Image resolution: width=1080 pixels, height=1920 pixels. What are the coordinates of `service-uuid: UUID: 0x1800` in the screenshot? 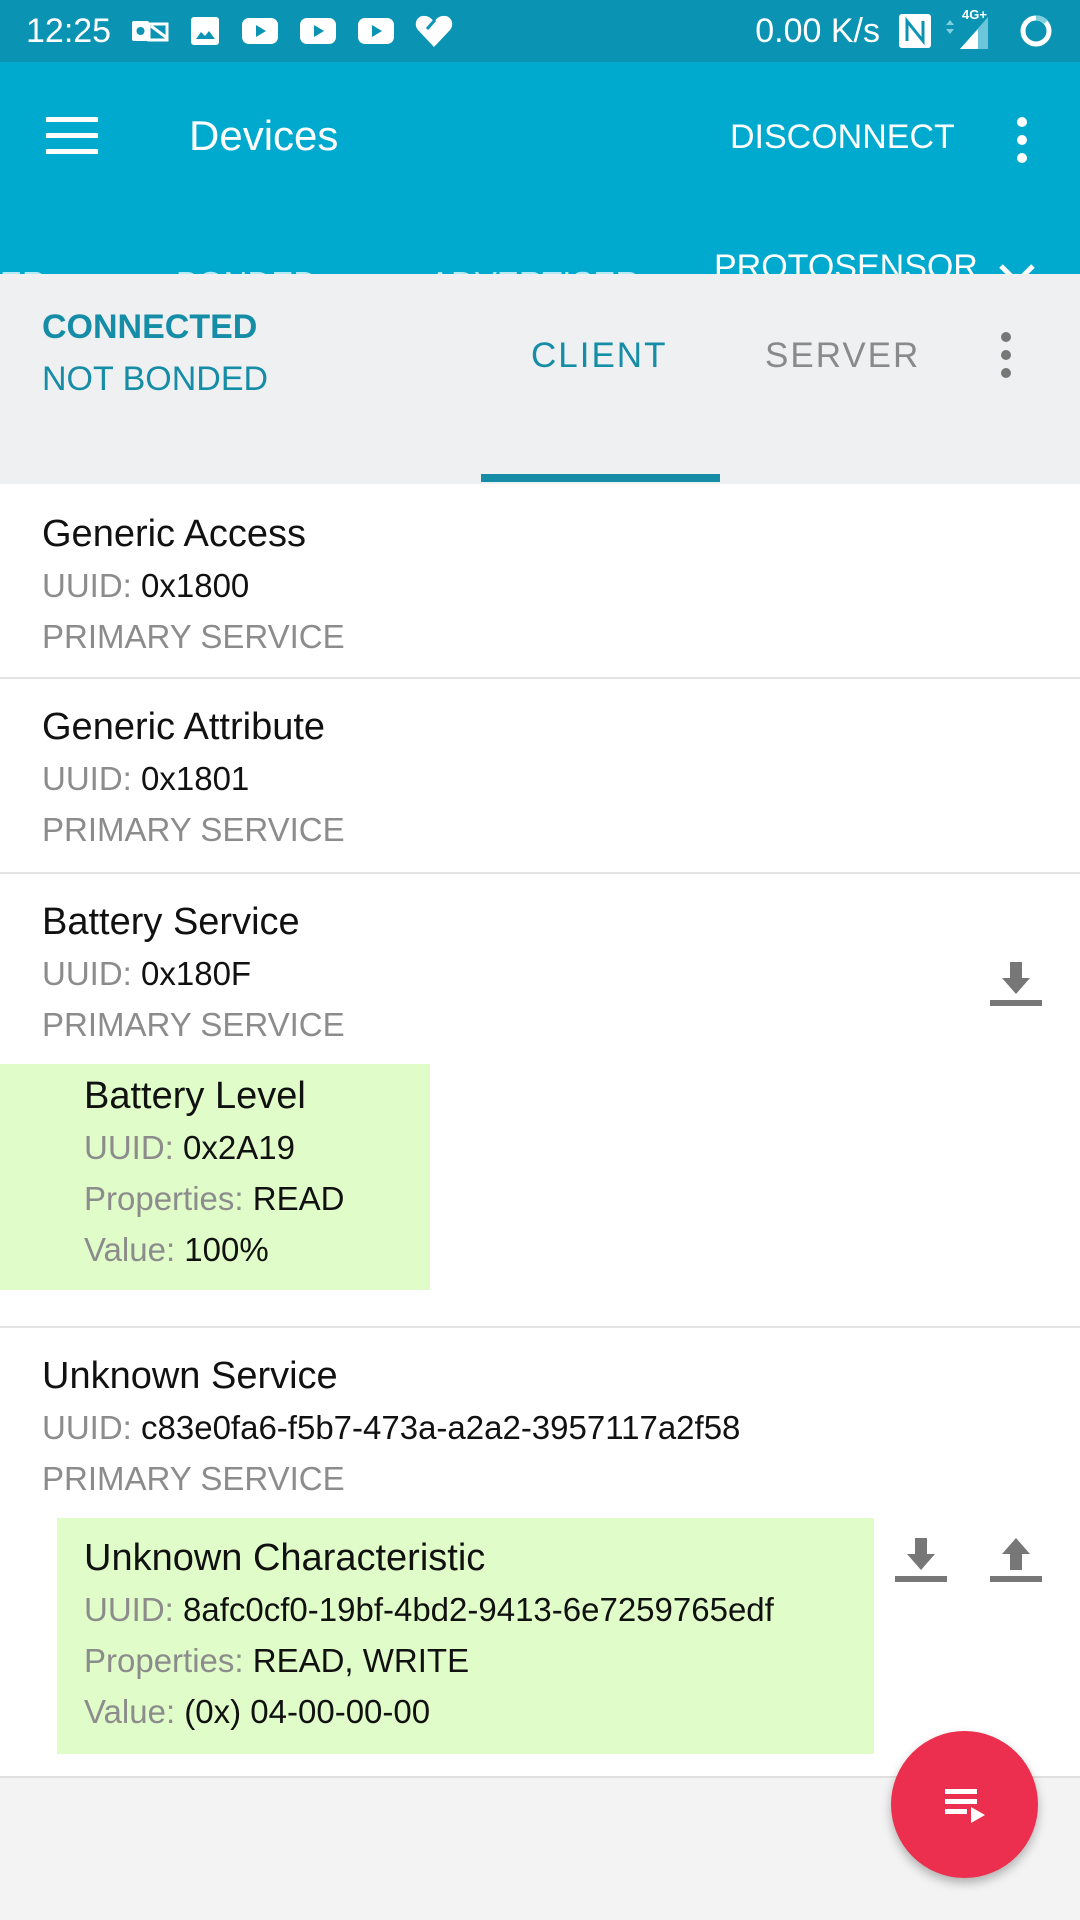 It's located at (146, 585).